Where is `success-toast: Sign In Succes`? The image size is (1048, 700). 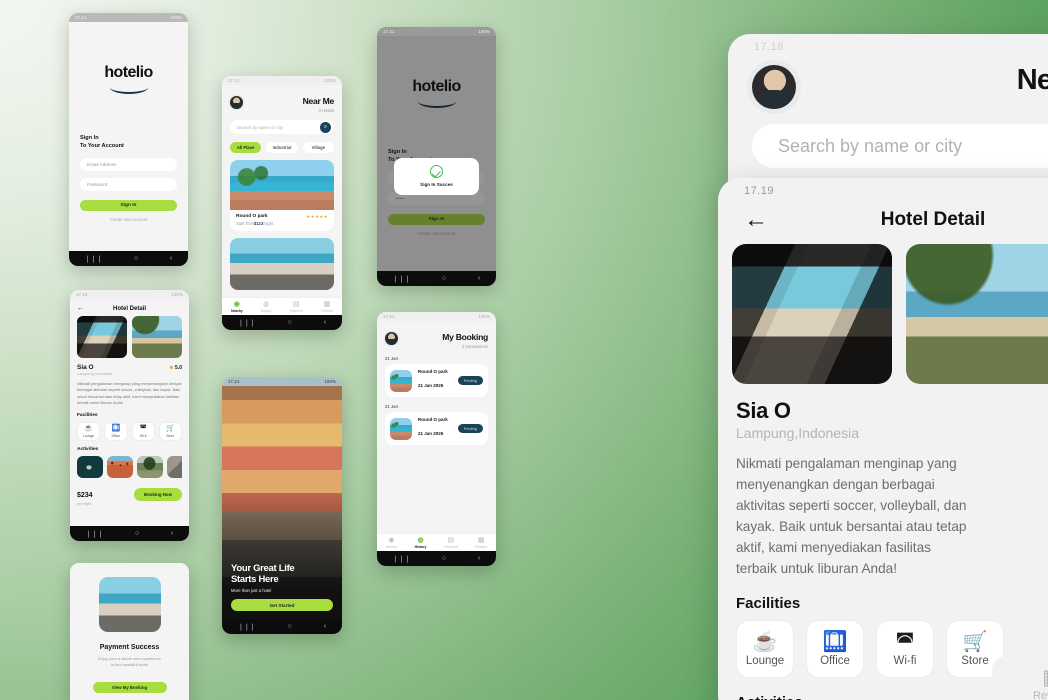 success-toast: Sign In Succes is located at coordinates (436, 176).